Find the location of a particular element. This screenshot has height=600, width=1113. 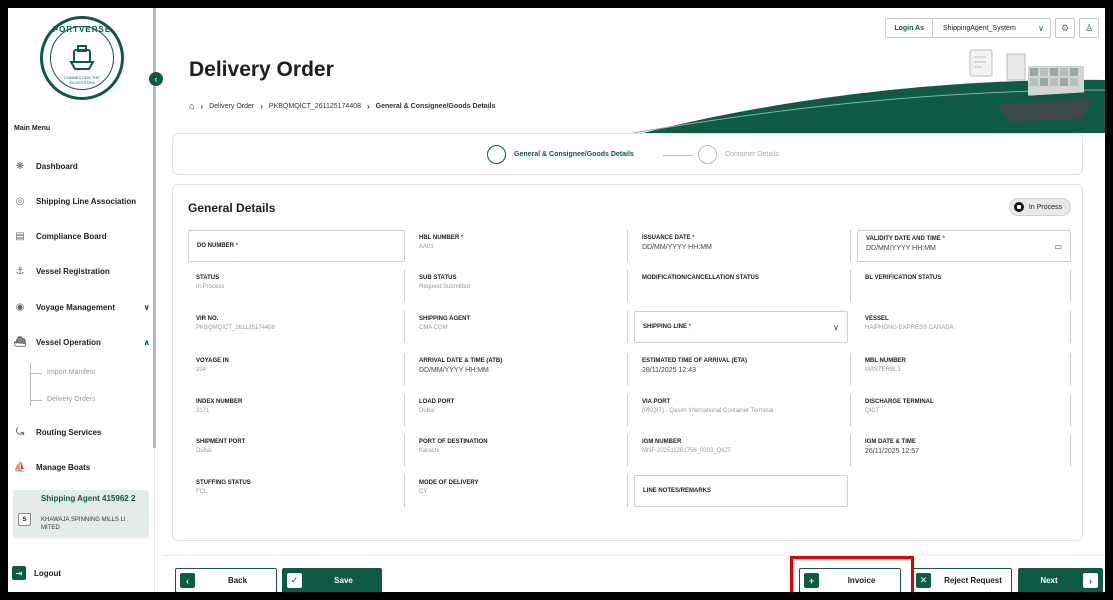

voyage-in-field: VOYAGE IN 234 is located at coordinates (296, 369).